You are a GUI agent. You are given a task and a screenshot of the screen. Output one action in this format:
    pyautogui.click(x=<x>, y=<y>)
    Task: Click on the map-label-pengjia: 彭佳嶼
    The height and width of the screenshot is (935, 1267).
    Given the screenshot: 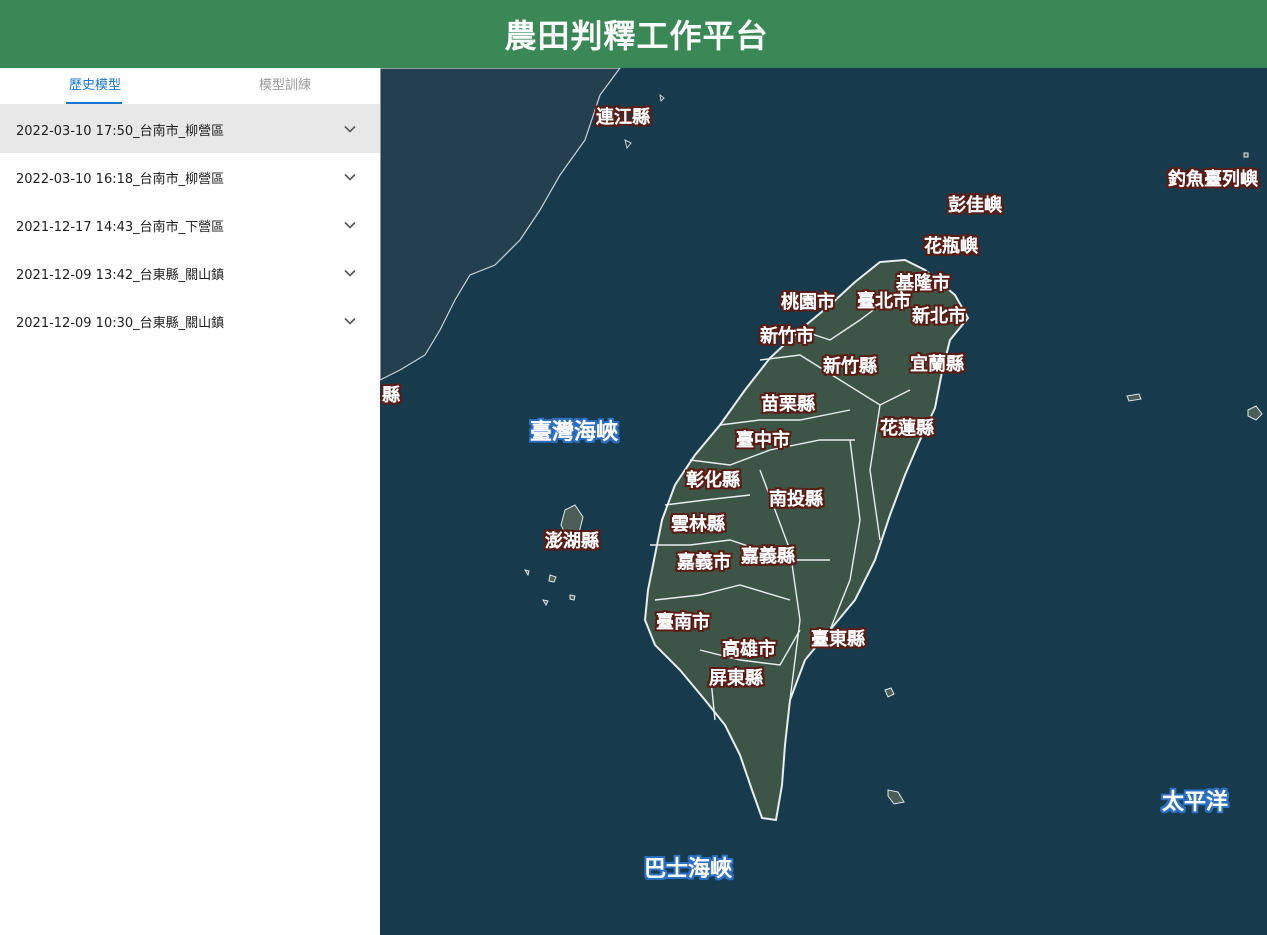 What is the action you would take?
    pyautogui.click(x=975, y=205)
    